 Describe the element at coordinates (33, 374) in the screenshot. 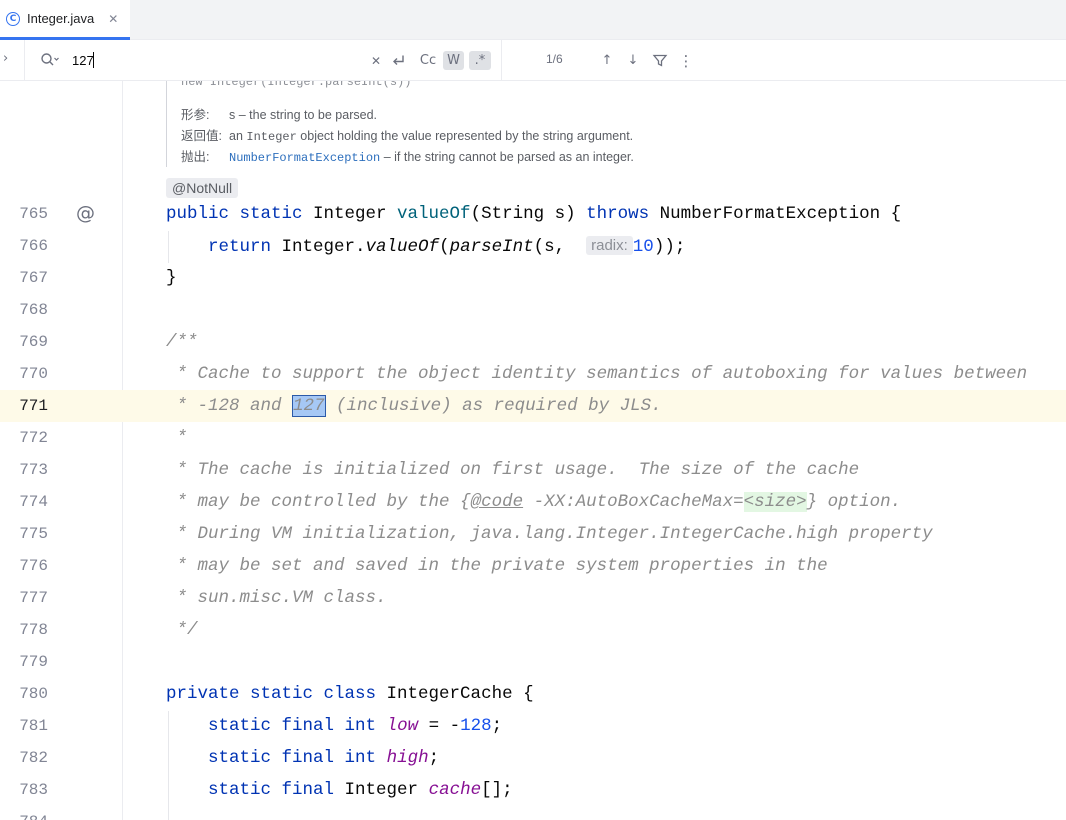

I see `line-number: 770` at that location.